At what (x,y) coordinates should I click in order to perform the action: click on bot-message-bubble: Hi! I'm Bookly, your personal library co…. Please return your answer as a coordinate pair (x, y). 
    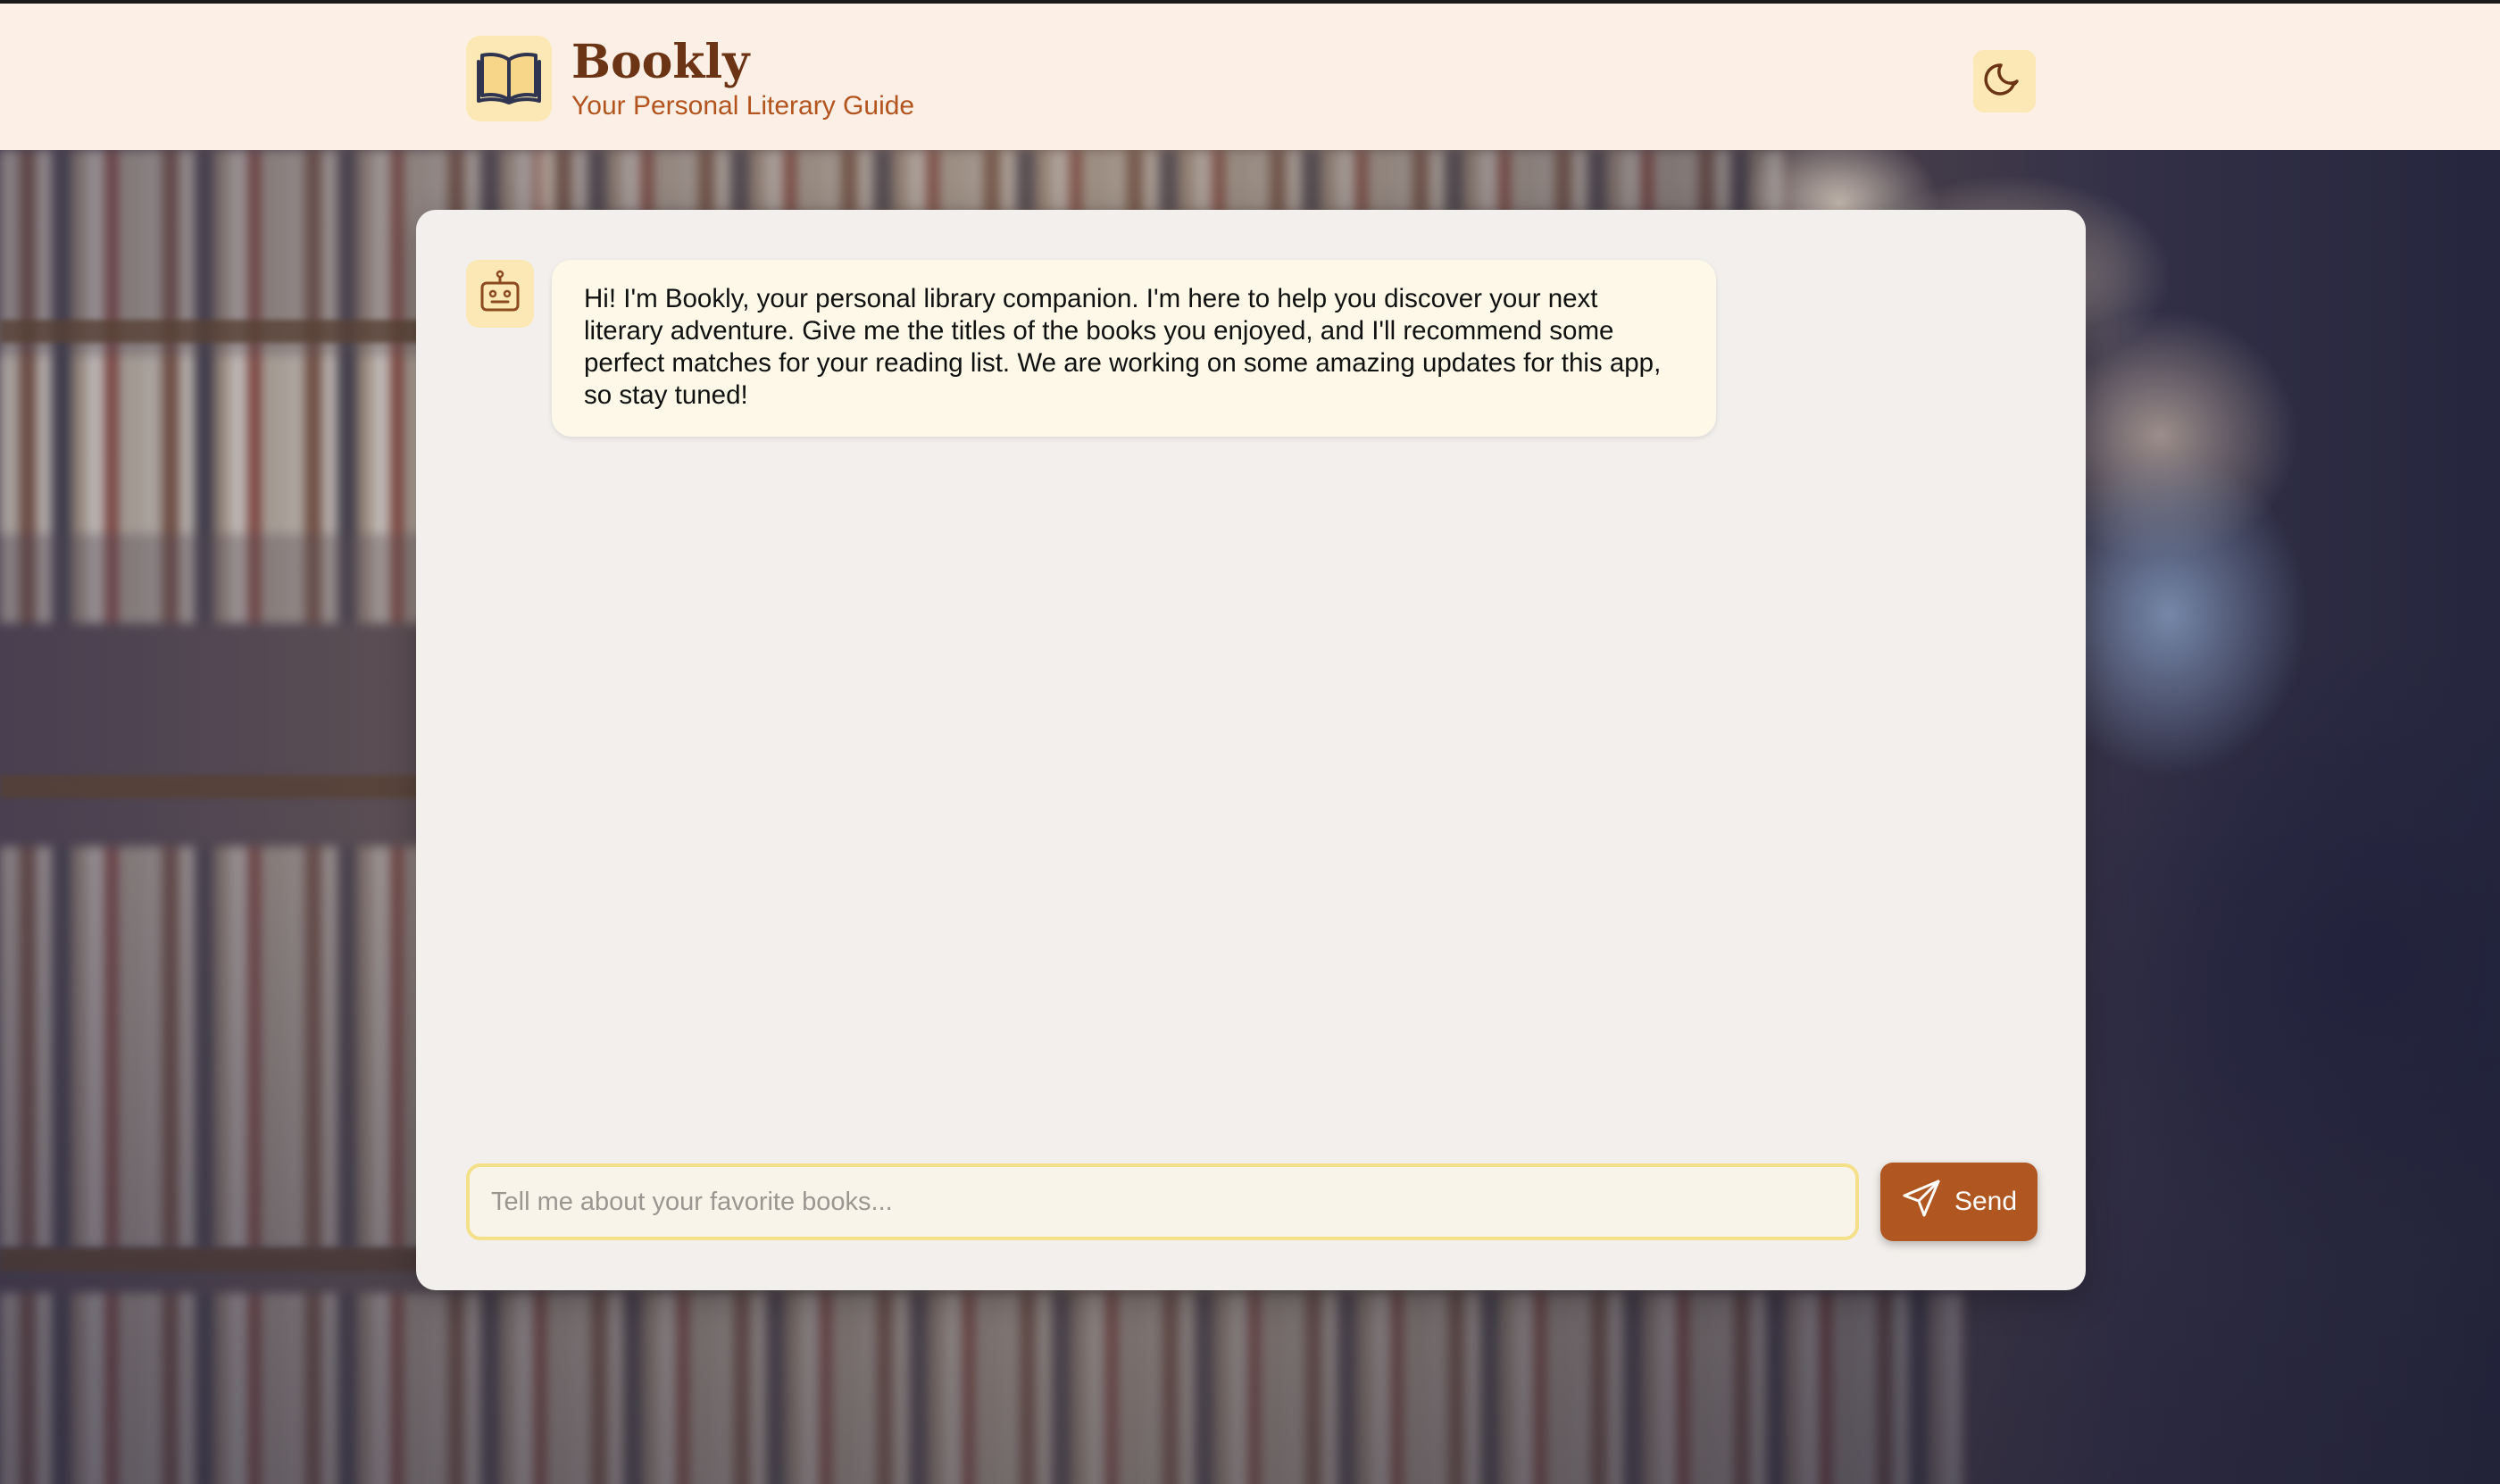
    Looking at the image, I should click on (1134, 348).